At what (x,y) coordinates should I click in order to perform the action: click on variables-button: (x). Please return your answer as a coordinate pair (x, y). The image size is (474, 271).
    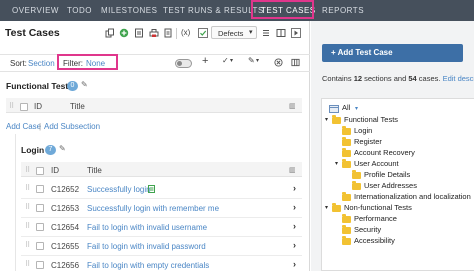
    Looking at the image, I should click on (185, 32).